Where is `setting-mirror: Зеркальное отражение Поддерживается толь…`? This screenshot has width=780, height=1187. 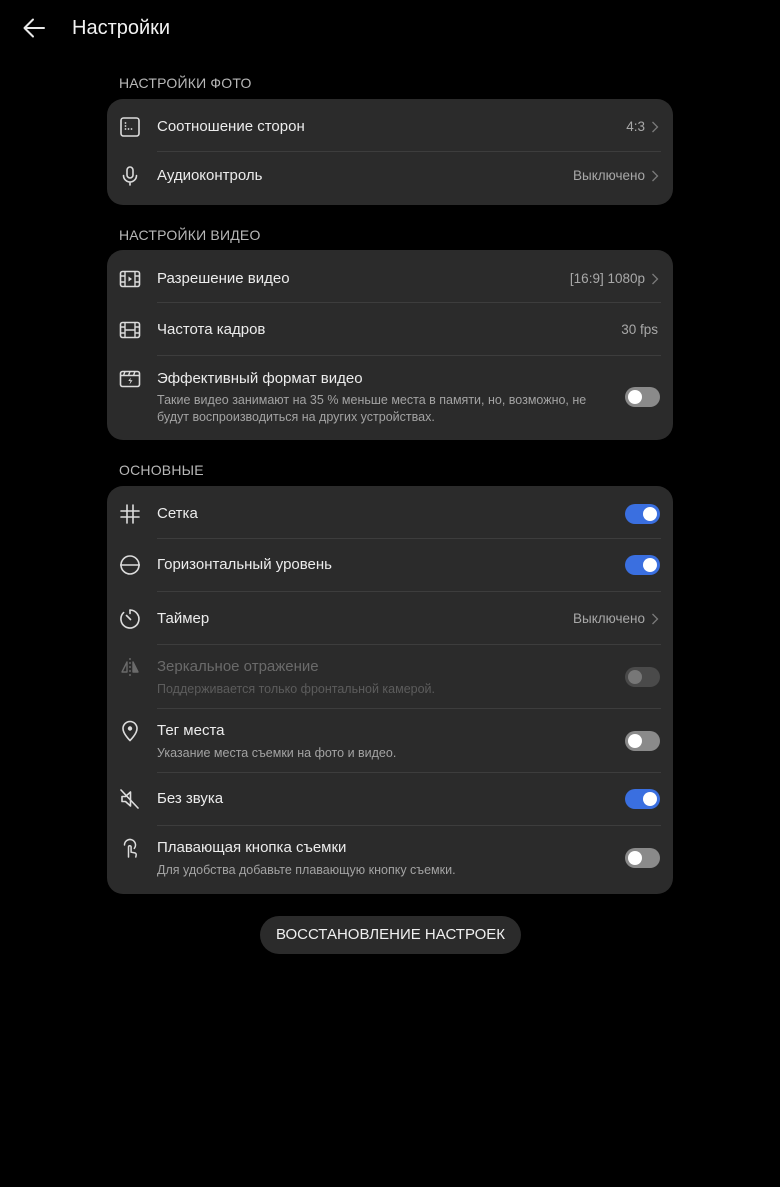 setting-mirror: Зеркальное отражение Поддерживается толь… is located at coordinates (390, 676).